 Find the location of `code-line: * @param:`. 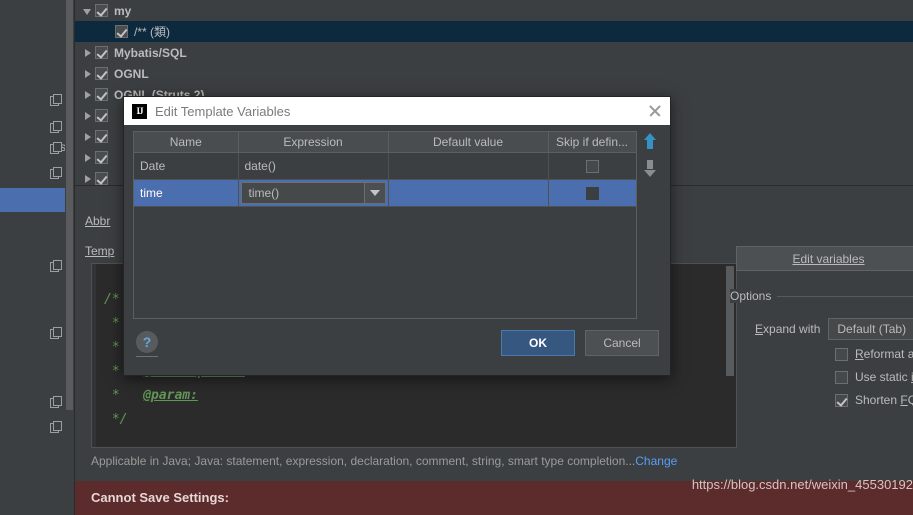

code-line: * @param: is located at coordinates (151, 395).